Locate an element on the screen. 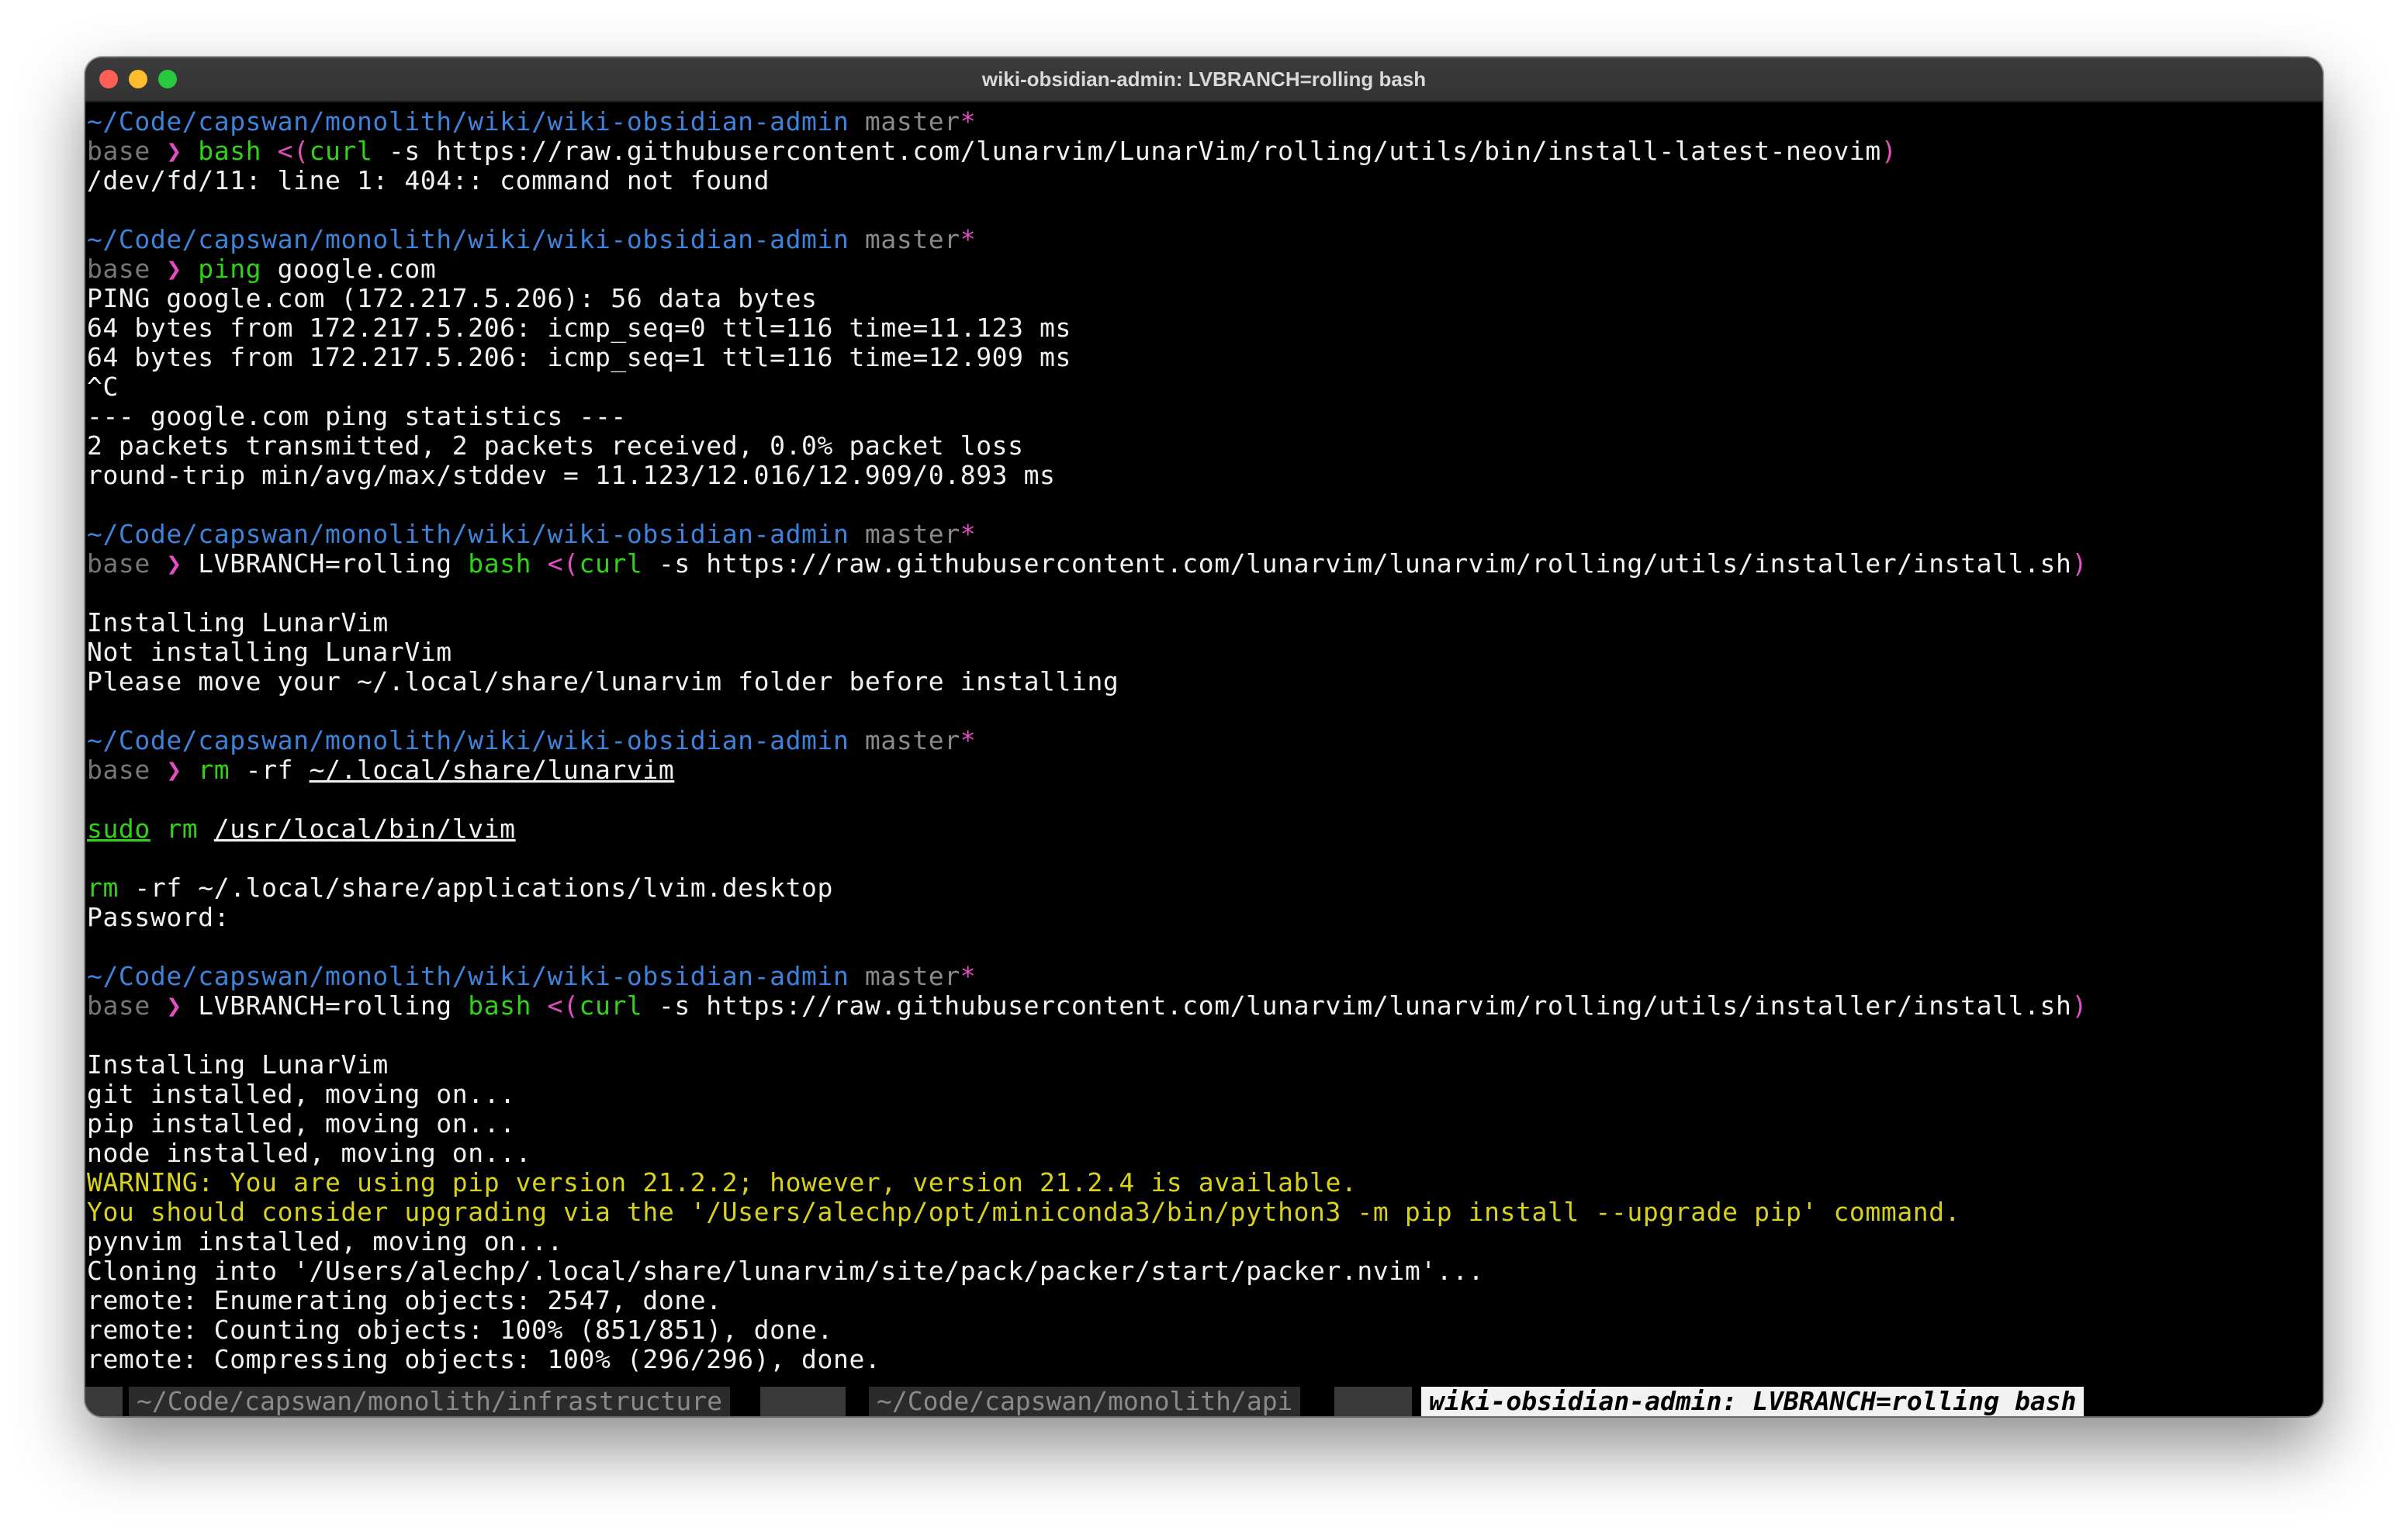 Image resolution: width=2408 pixels, height=1531 pixels. path-argument: /usr/local/bin/lvim is located at coordinates (364, 829).